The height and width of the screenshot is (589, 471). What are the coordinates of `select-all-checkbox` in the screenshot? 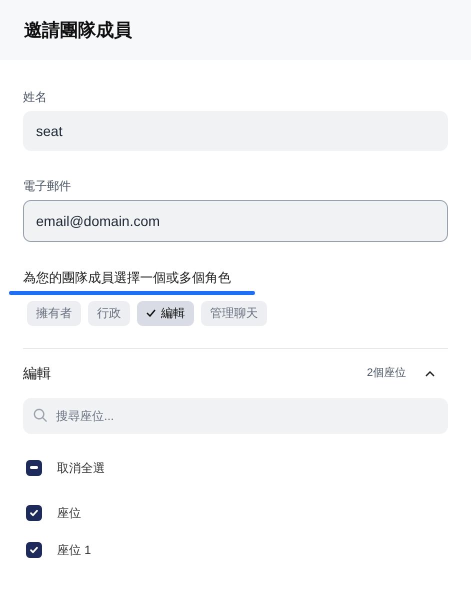 It's located at (34, 468).